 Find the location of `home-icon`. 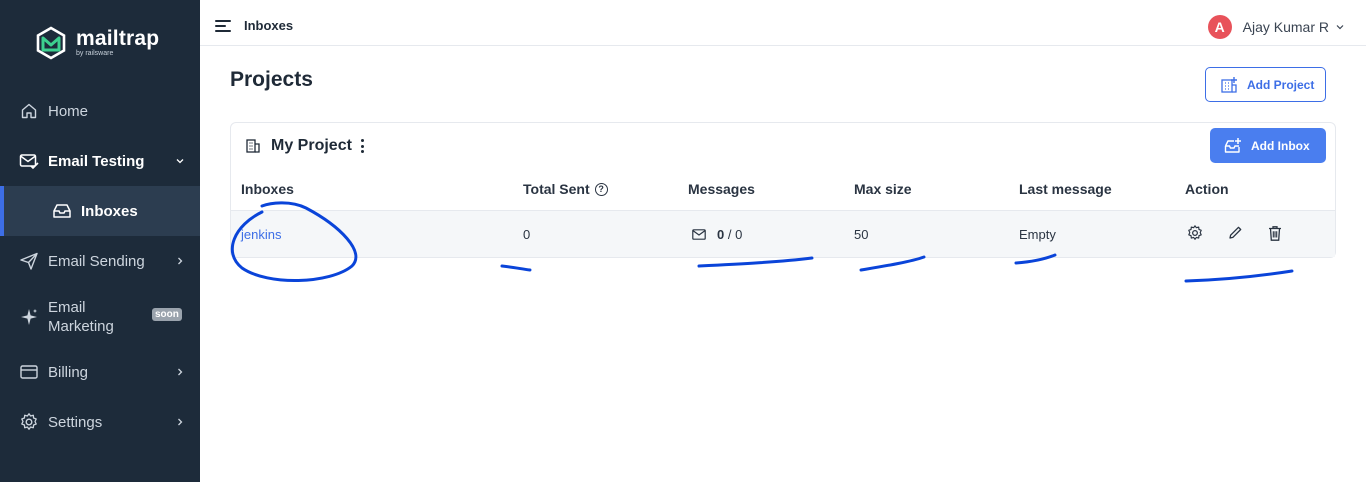

home-icon is located at coordinates (29, 111).